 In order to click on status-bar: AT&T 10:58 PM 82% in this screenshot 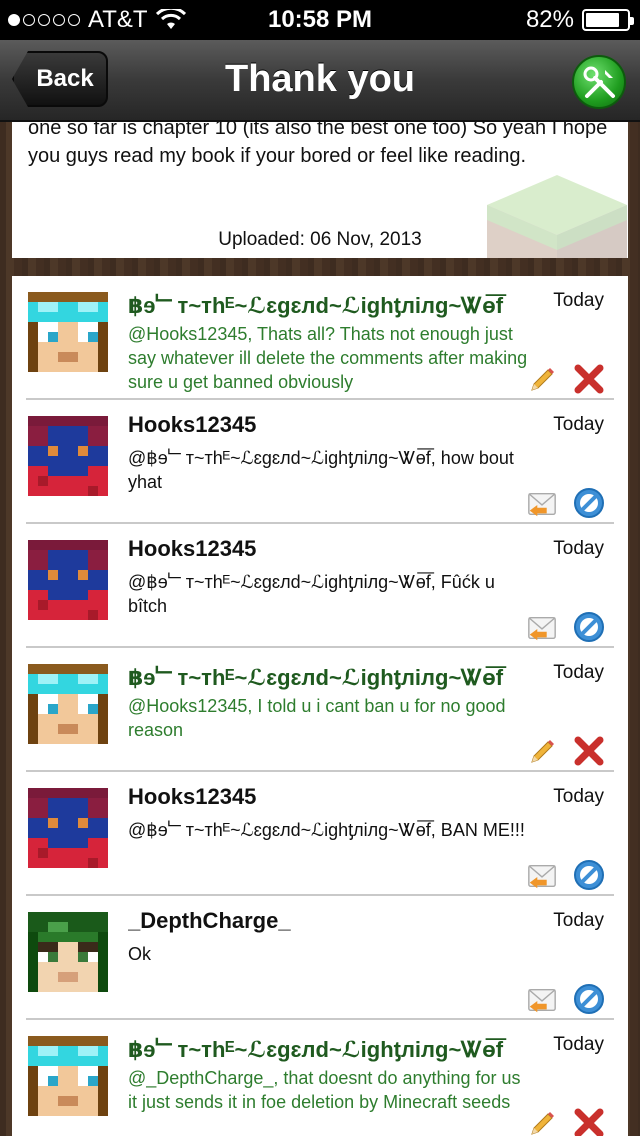, I will do `click(320, 20)`.